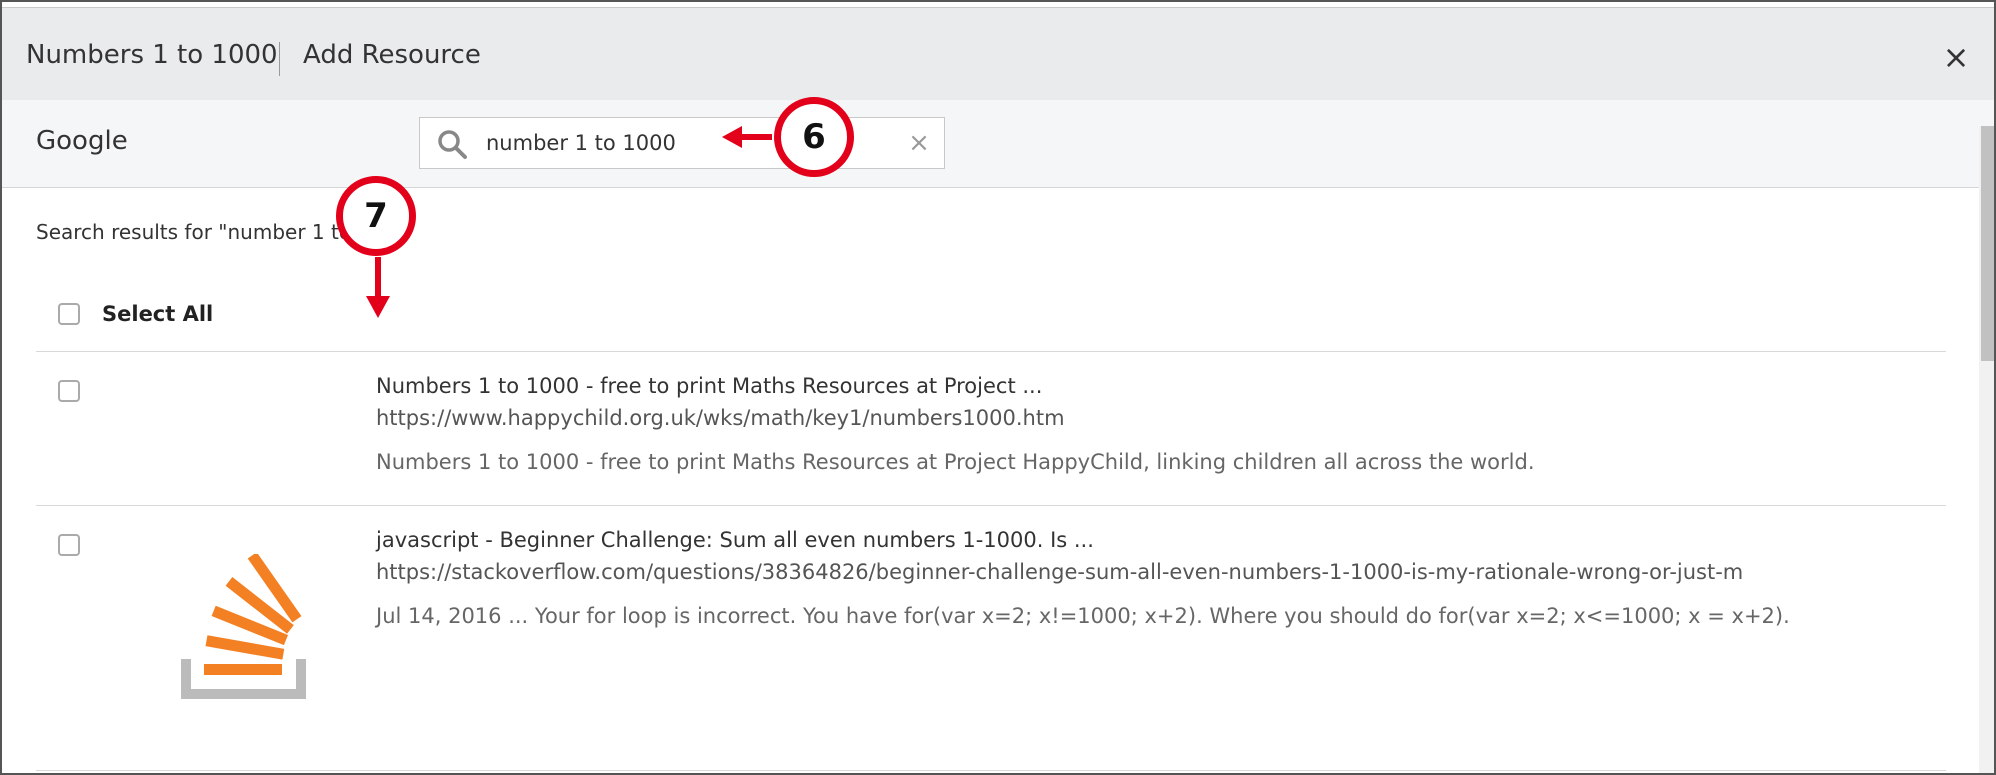  I want to click on annotation-callout-7: 7, so click(376, 216).